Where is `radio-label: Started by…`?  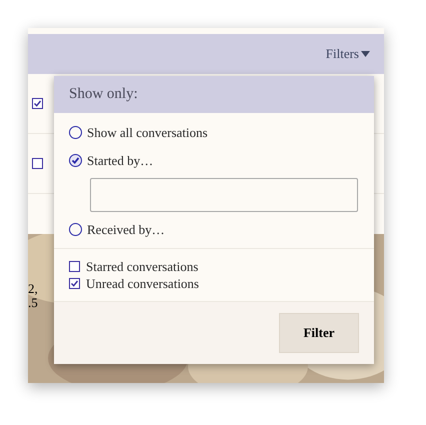
radio-label: Started by… is located at coordinates (120, 161).